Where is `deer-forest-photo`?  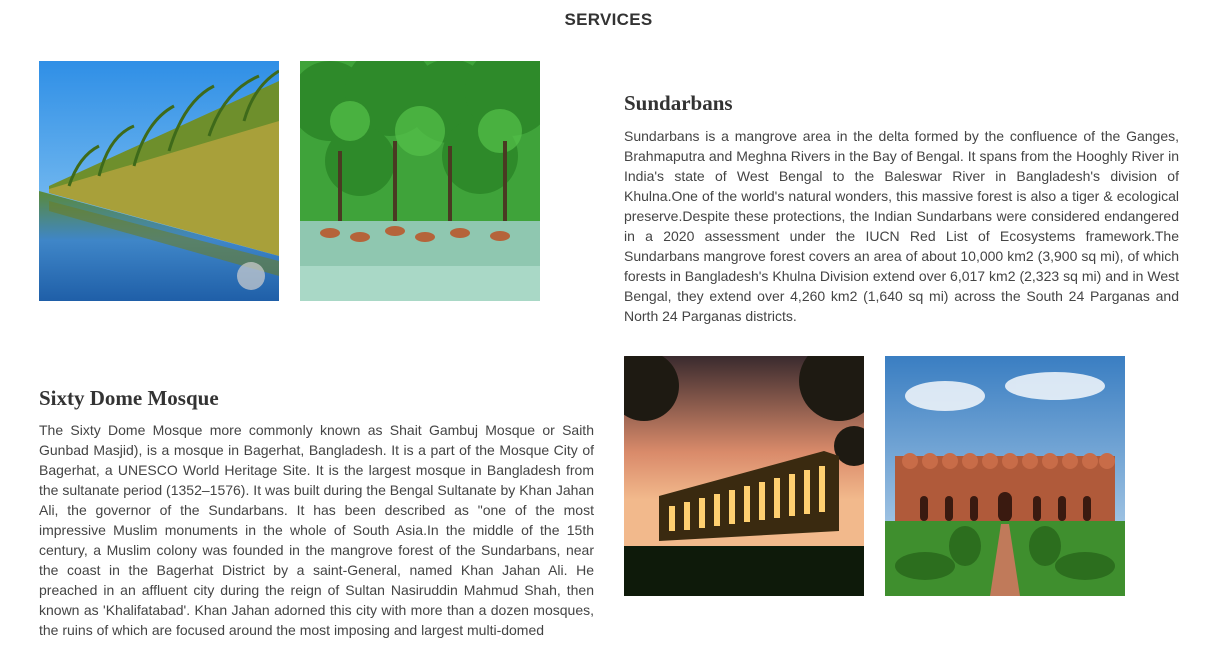
deer-forest-photo is located at coordinates (420, 181).